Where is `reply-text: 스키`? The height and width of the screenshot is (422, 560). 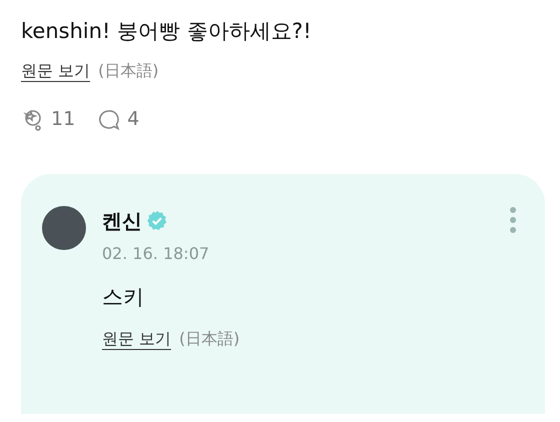
reply-text: 스키 is located at coordinates (123, 297).